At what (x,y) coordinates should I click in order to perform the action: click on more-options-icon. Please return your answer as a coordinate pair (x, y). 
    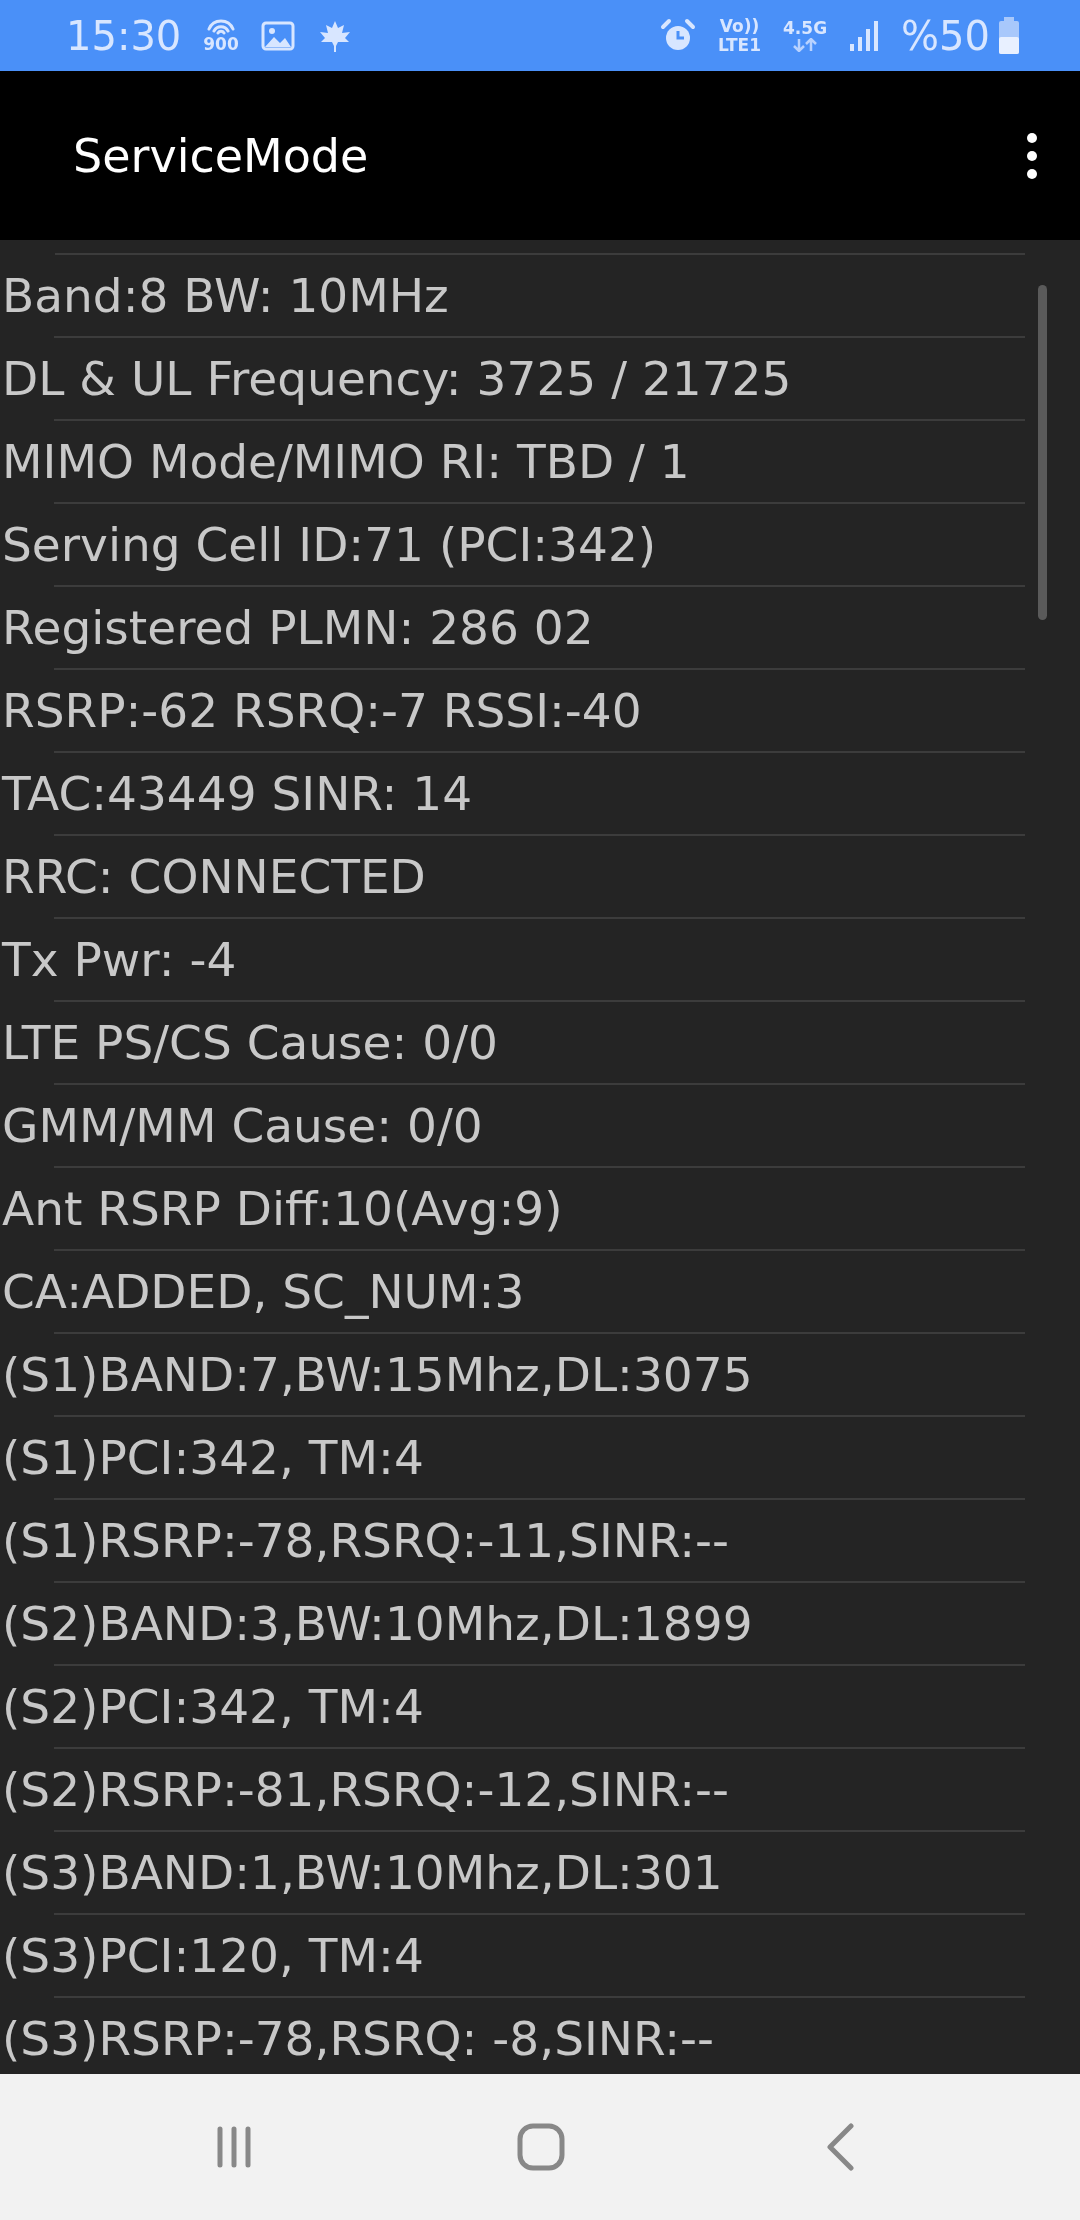
    Looking at the image, I should click on (1032, 155).